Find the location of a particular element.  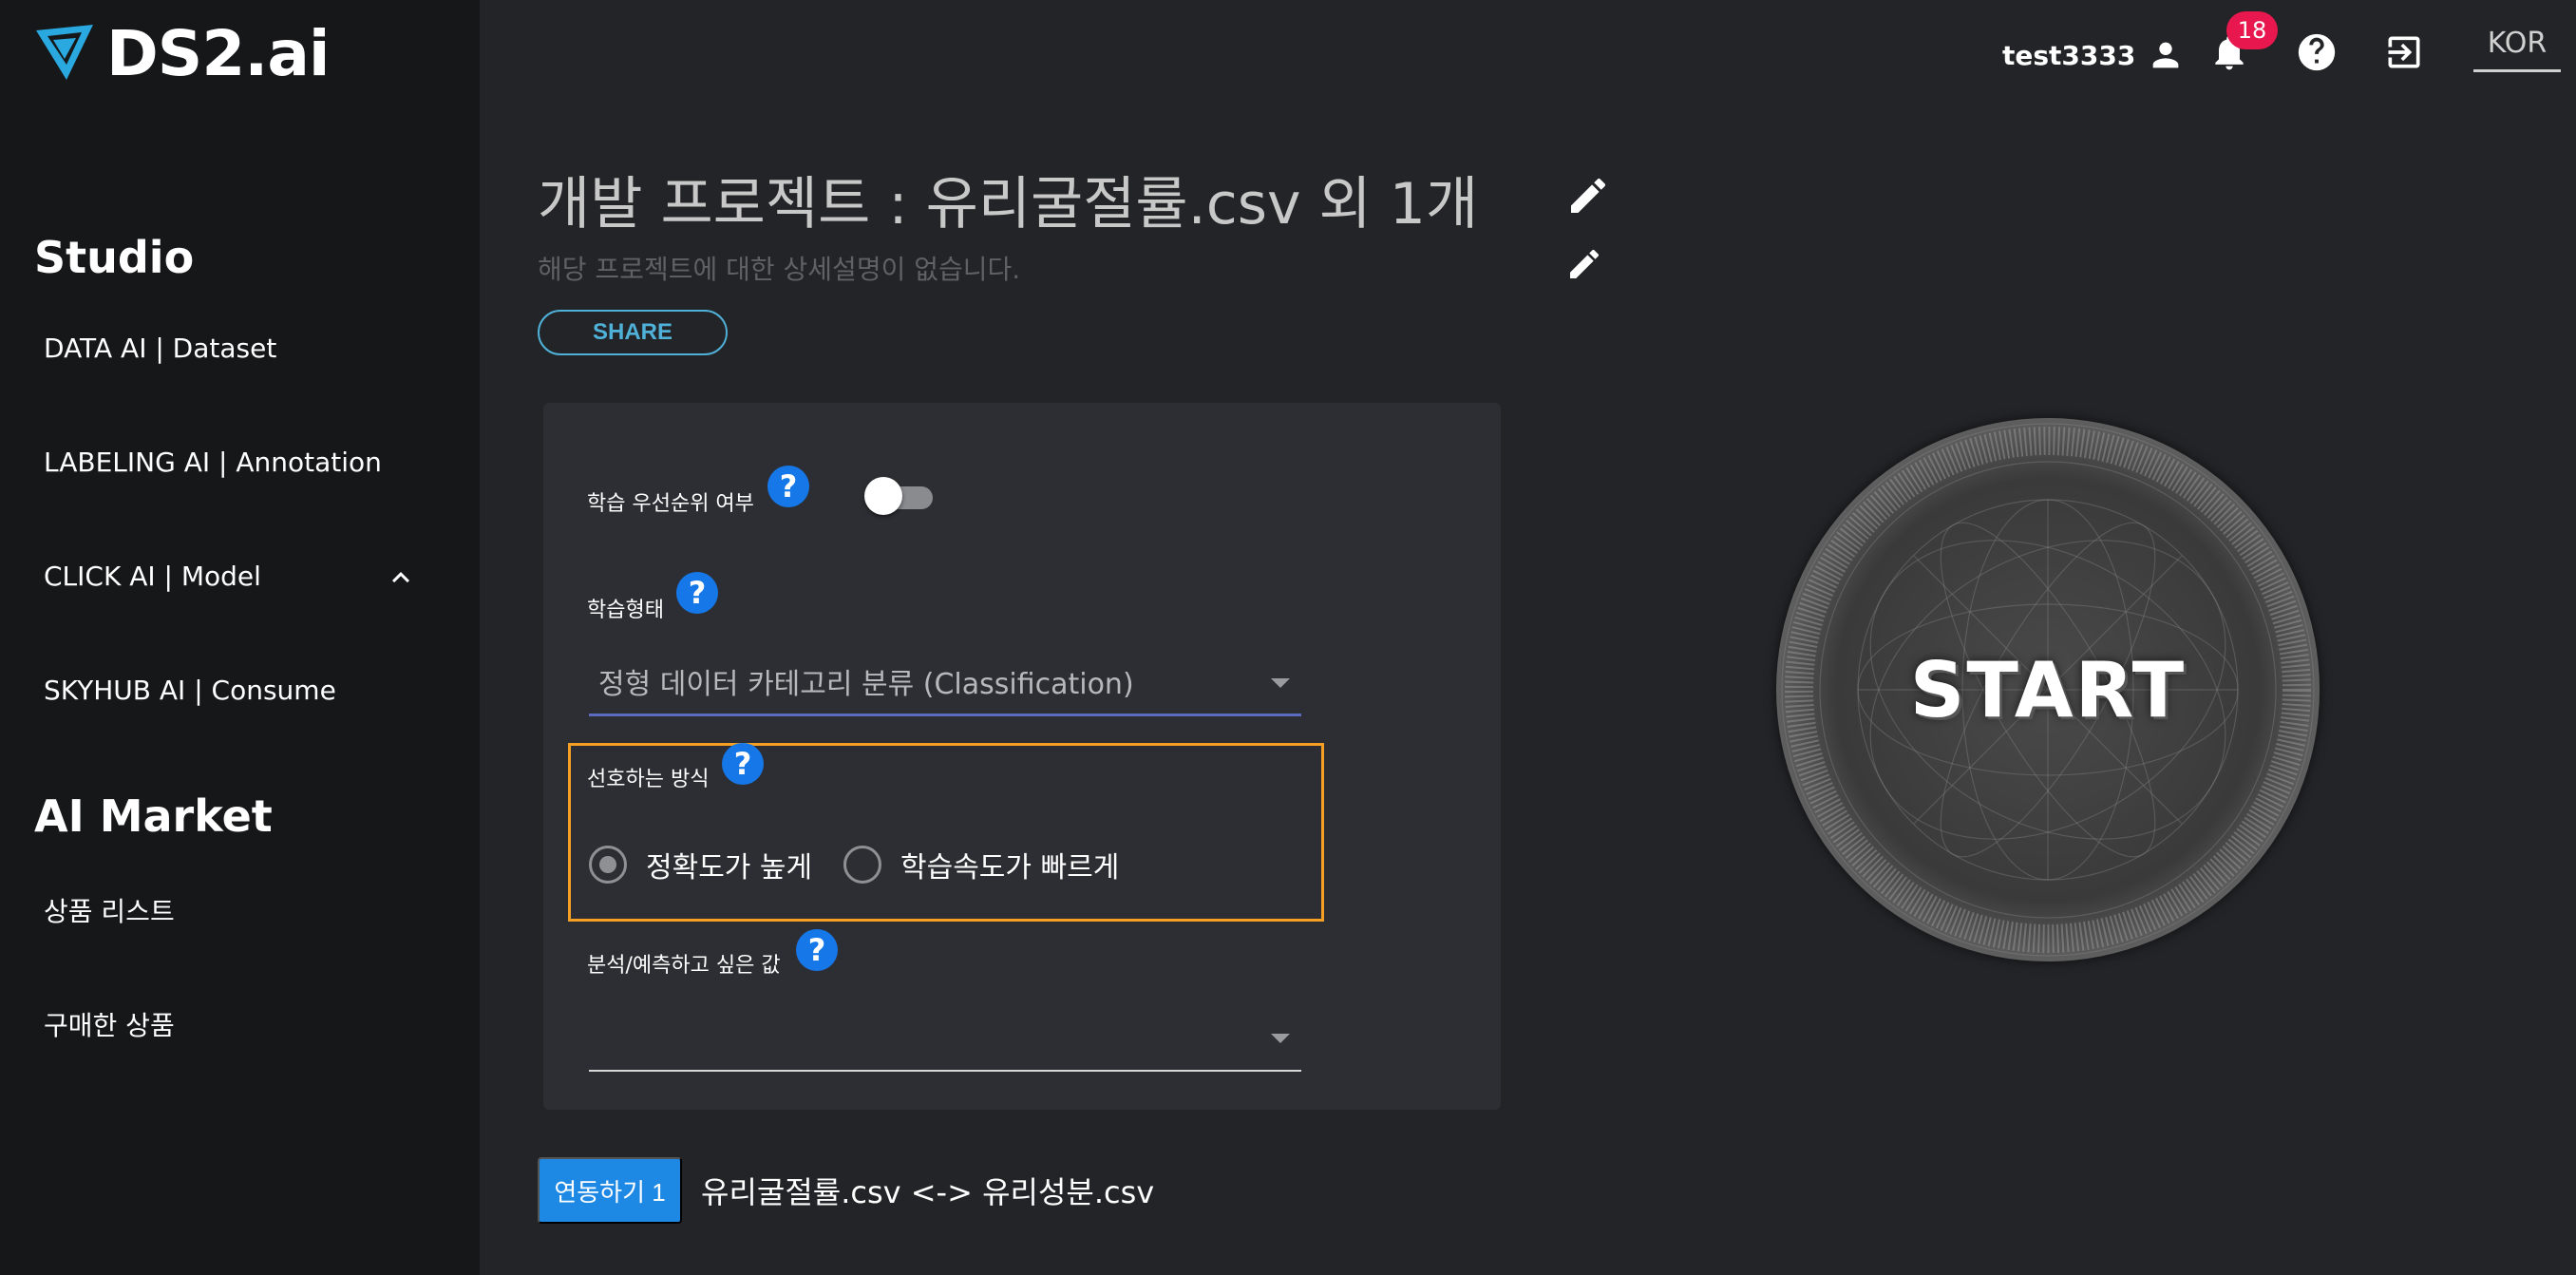

help-circle-icon is located at coordinates (2317, 52).